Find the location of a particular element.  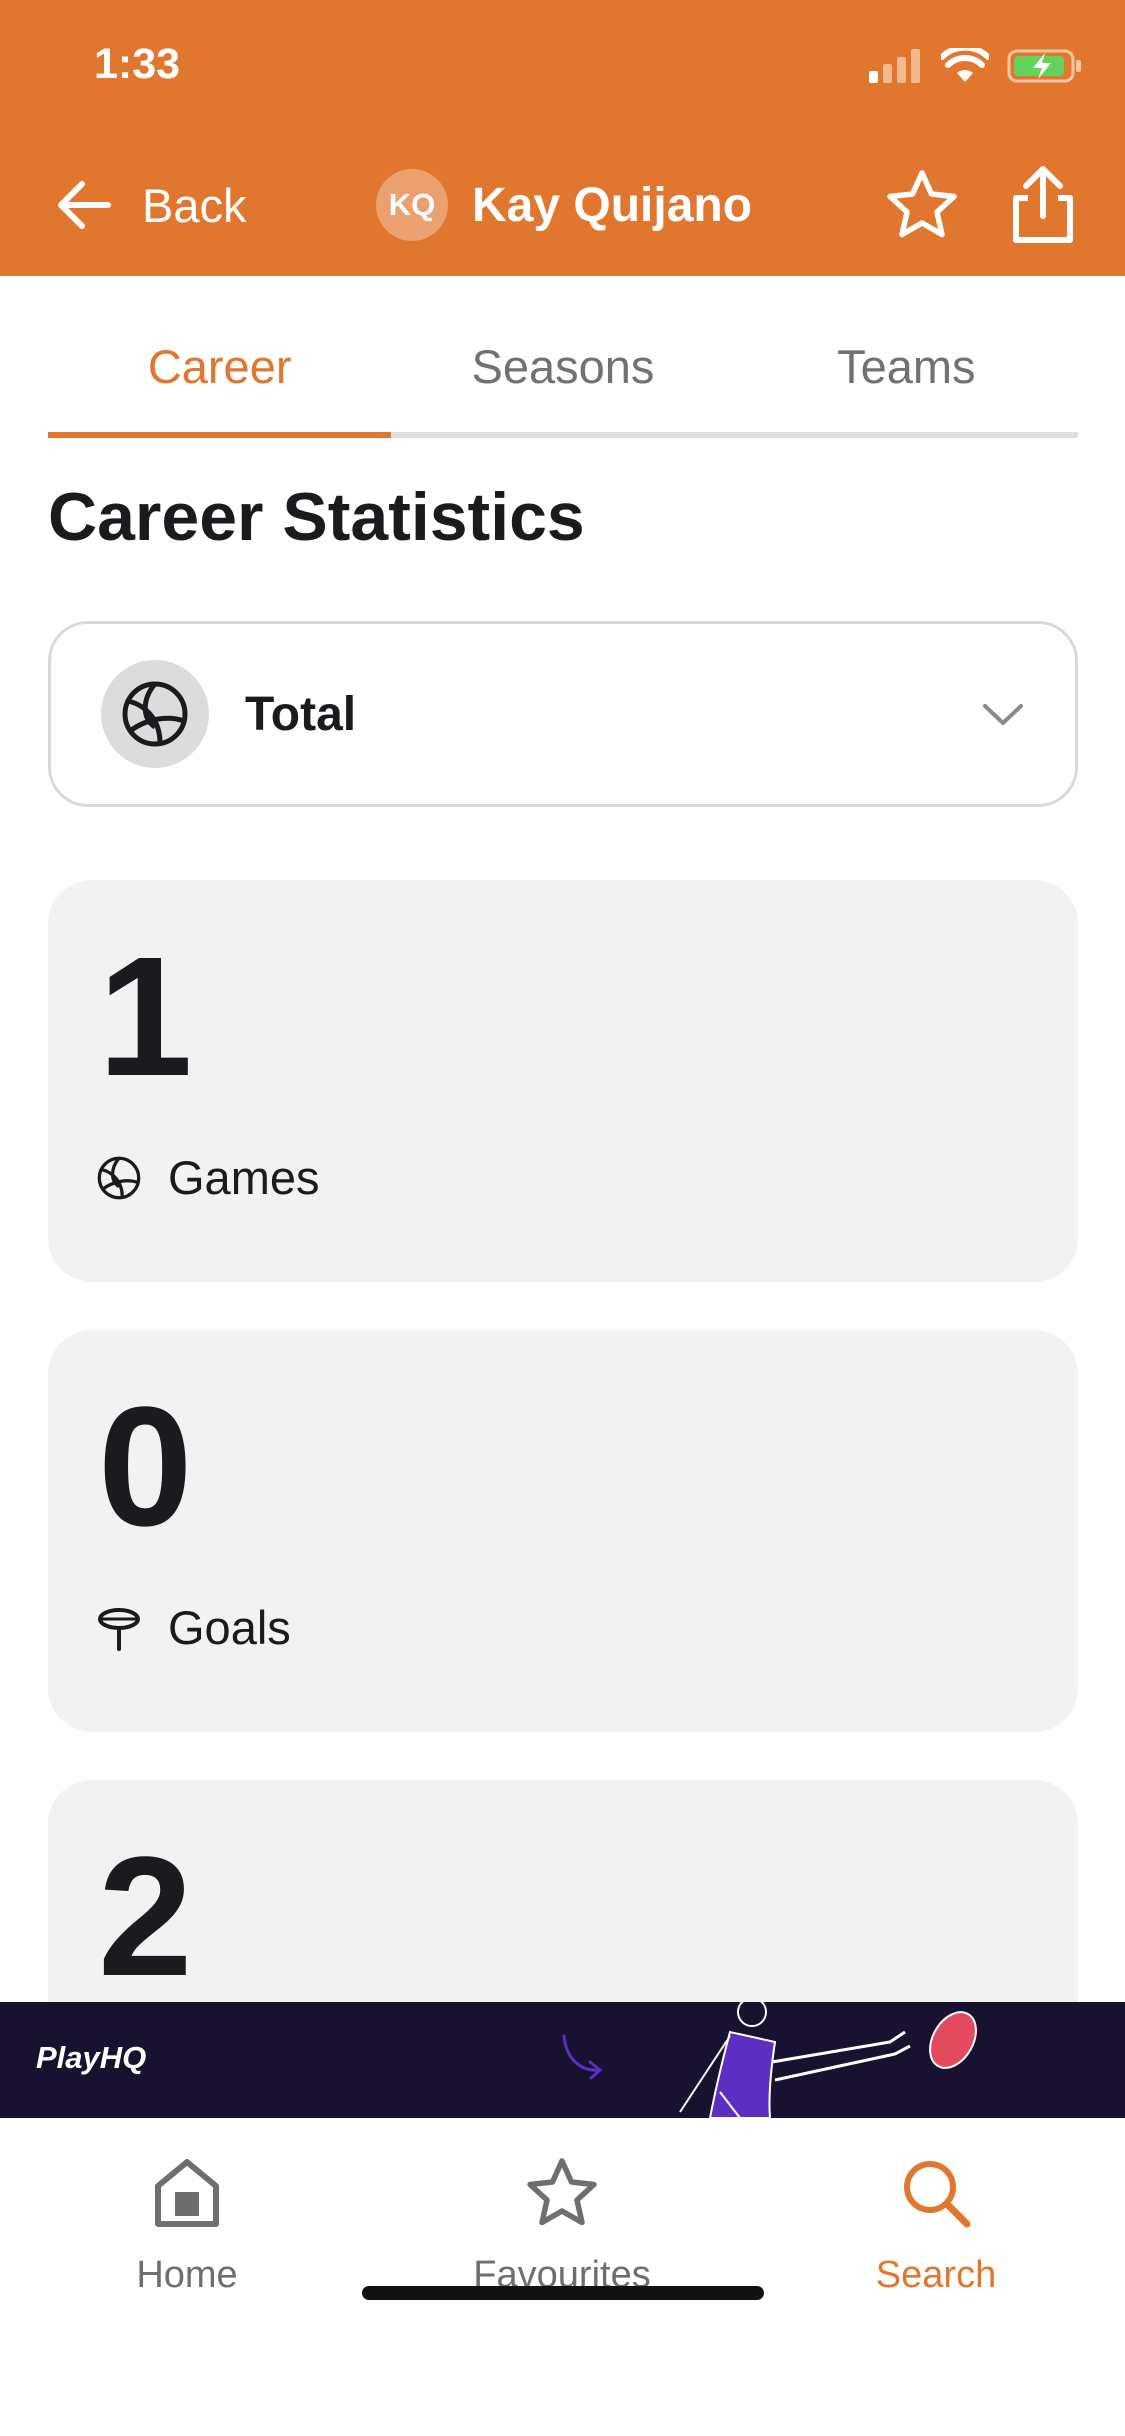

ad-banner: PlayHQ is located at coordinates (562, 2060).